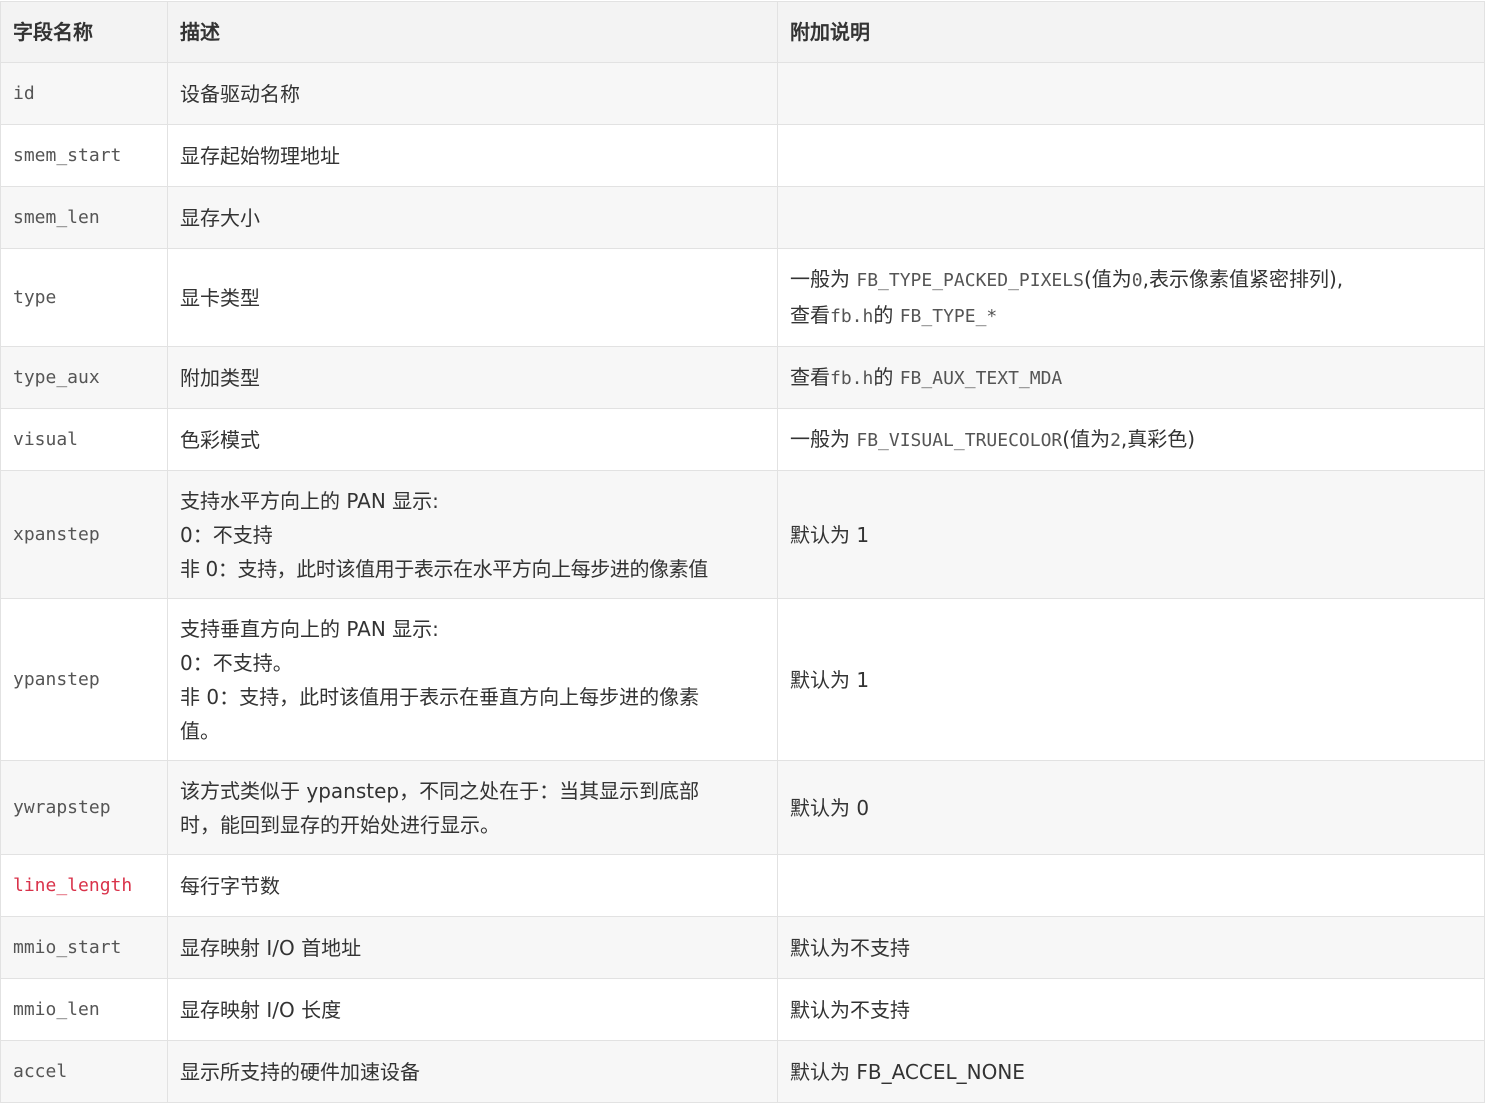  I want to click on description-line: 显存大小, so click(220, 217).